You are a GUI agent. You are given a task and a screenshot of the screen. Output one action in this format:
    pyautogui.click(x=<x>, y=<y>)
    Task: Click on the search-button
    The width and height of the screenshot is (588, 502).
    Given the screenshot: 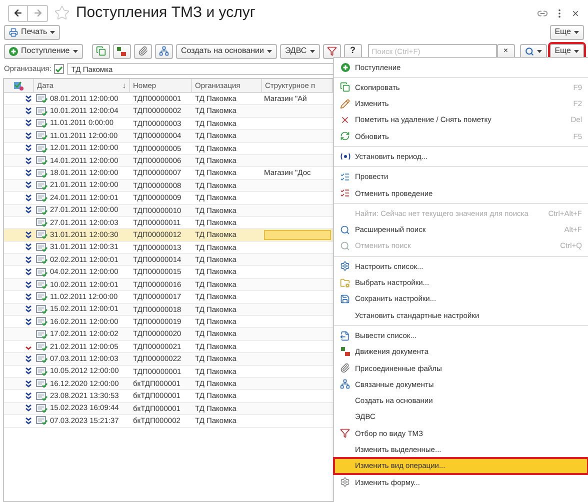 What is the action you would take?
    pyautogui.click(x=533, y=51)
    